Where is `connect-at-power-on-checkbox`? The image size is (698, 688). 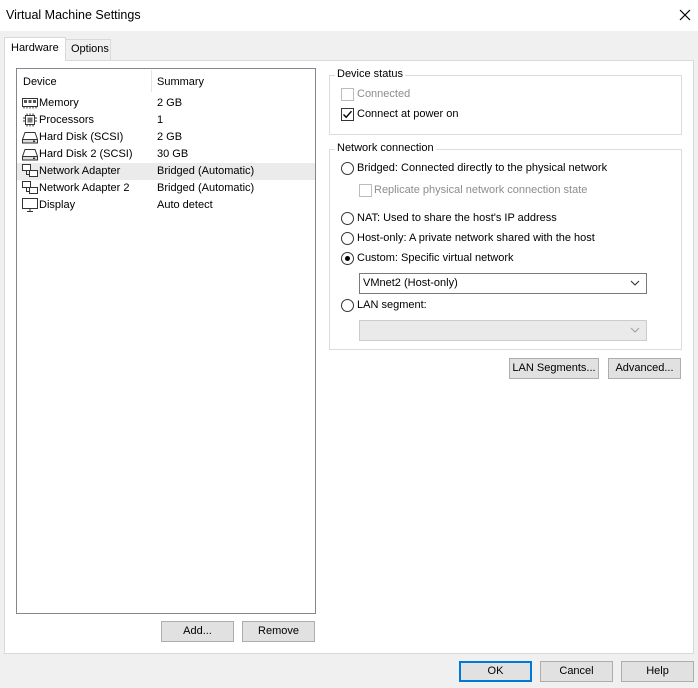
connect-at-power-on-checkbox is located at coordinates (347, 114).